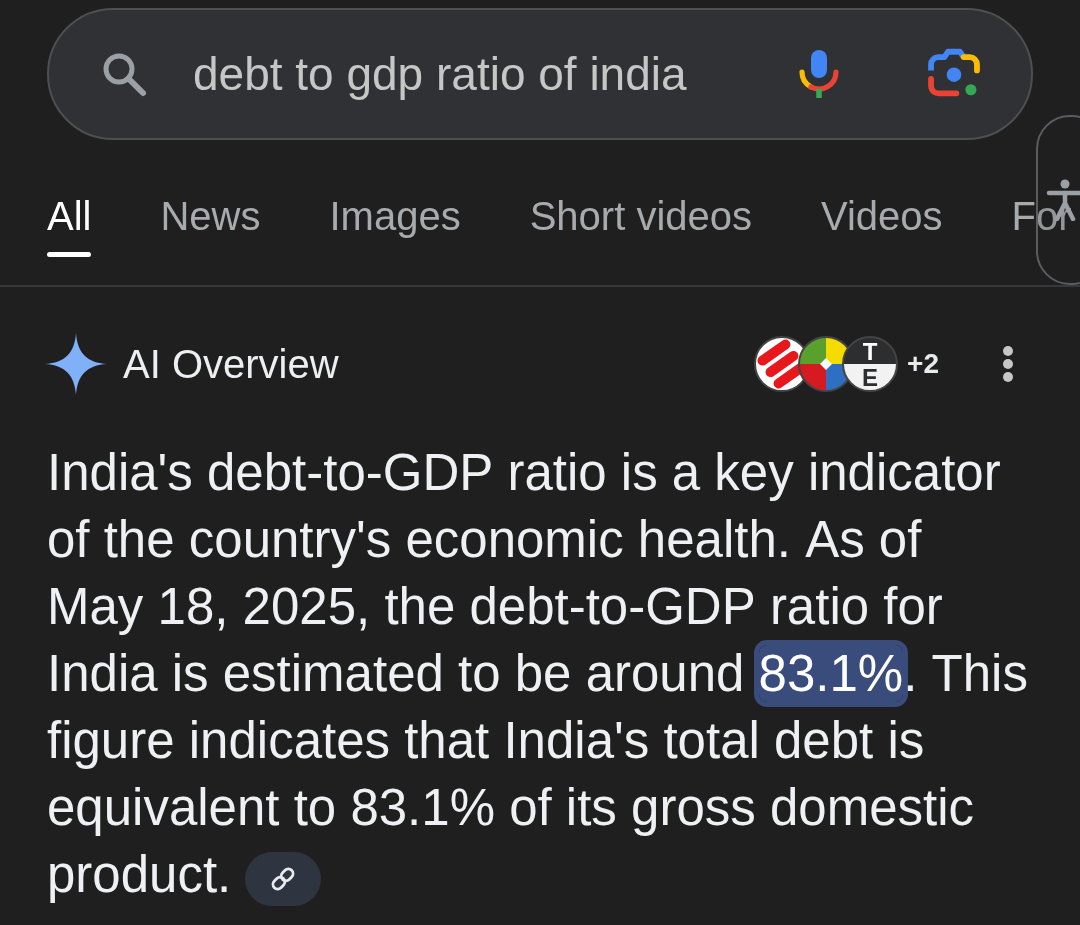  I want to click on ai-overview-title: AI Overview, so click(231, 364).